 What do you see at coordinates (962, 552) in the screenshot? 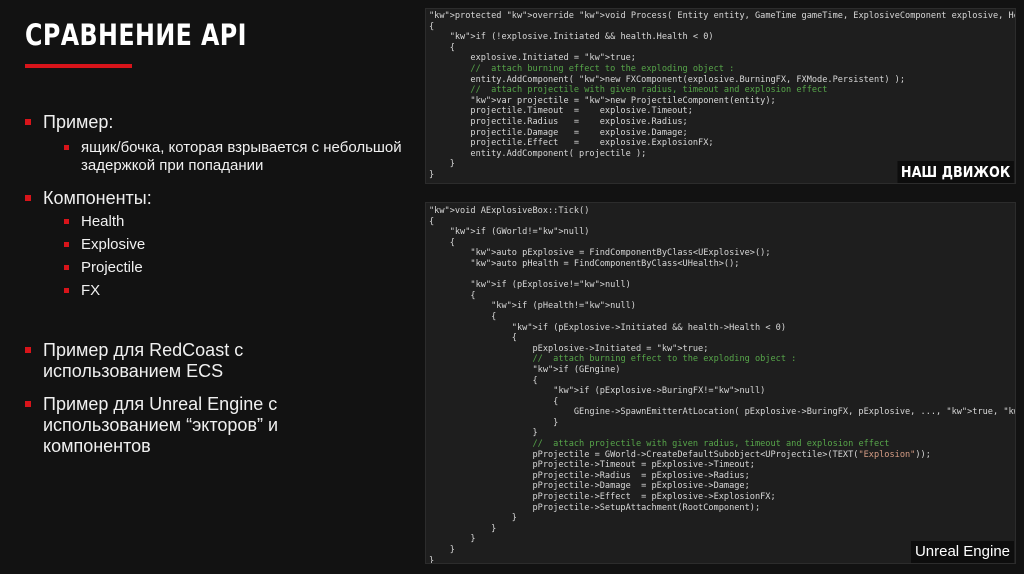
I see `unreal-engine-logo-label: Unreal Engine` at bounding box center [962, 552].